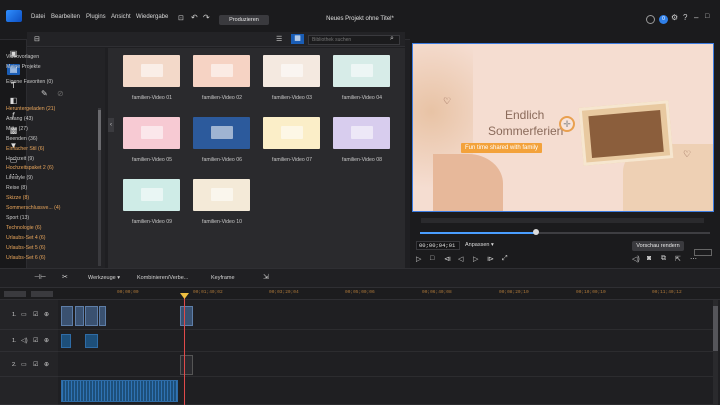  What do you see at coordinates (40, 277) in the screenshot?
I see `fit-timeline-icon: ⊣⊢` at bounding box center [40, 277].